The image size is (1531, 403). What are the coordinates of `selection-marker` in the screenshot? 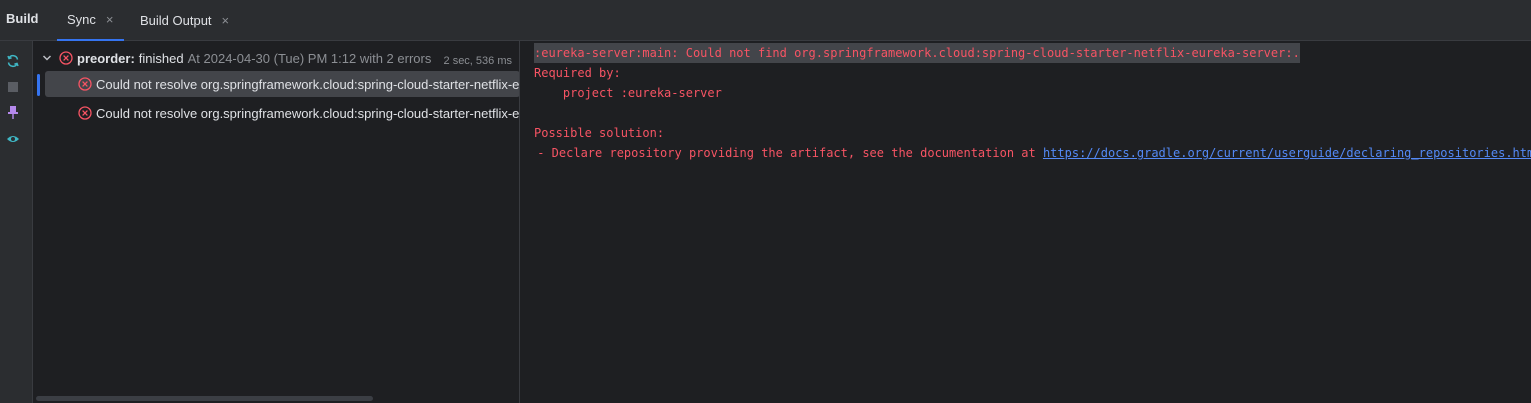 It's located at (38, 85).